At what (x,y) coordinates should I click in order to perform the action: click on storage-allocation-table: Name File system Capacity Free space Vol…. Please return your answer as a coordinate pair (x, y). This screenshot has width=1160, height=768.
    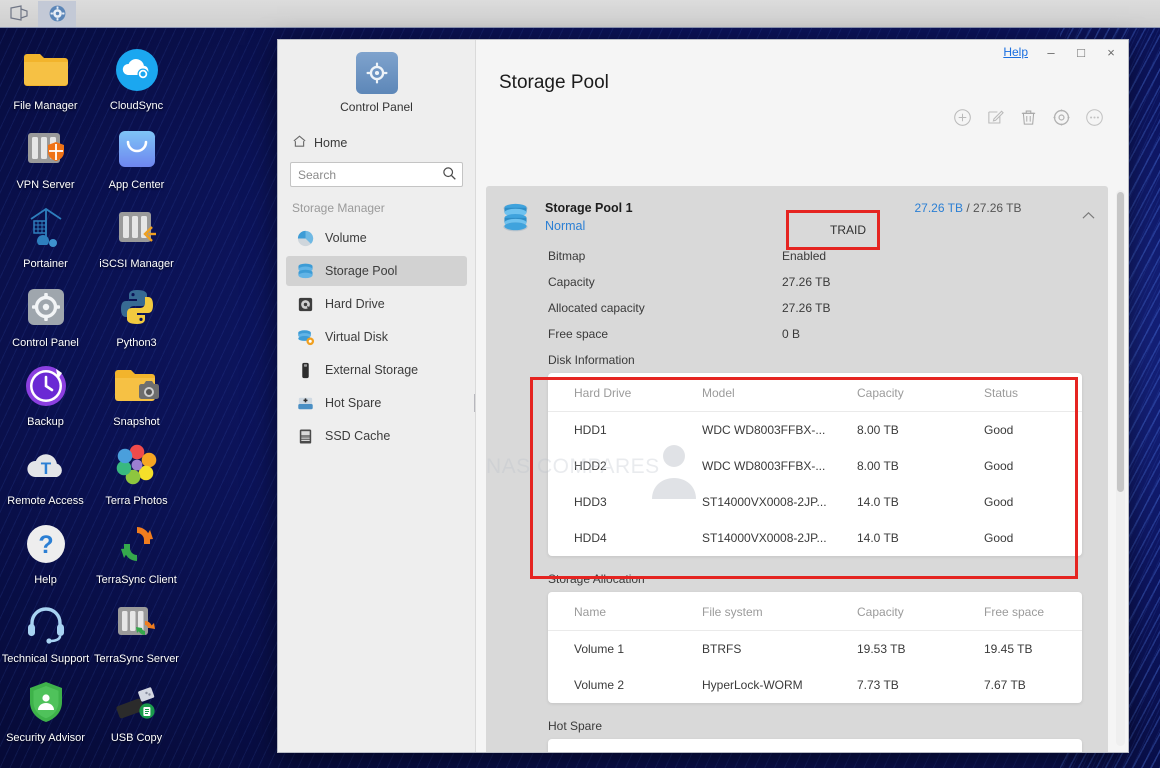
    Looking at the image, I should click on (815, 647).